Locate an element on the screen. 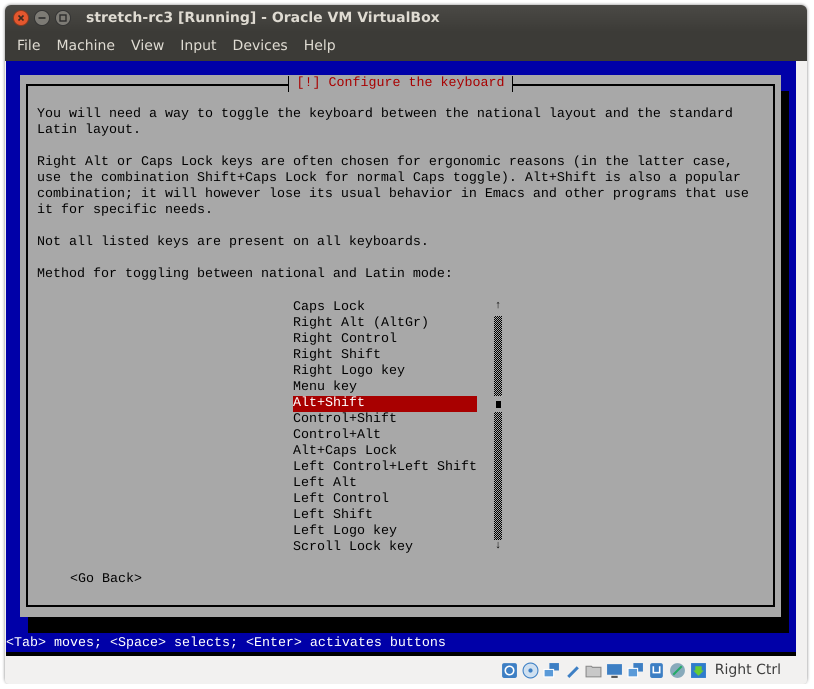 The width and height of the screenshot is (814, 689). paragraph: Right Alt or Caps Lock keys are often chosen for ergonomic reasons (in the latter case, use the combination Shift+Caps Lock for normal Caps toggle). Alt+Shift is also a popular combination; it will however lose its usual behavior in Emacs and other programs that use it for specific needs. is located at coordinates (393, 187).